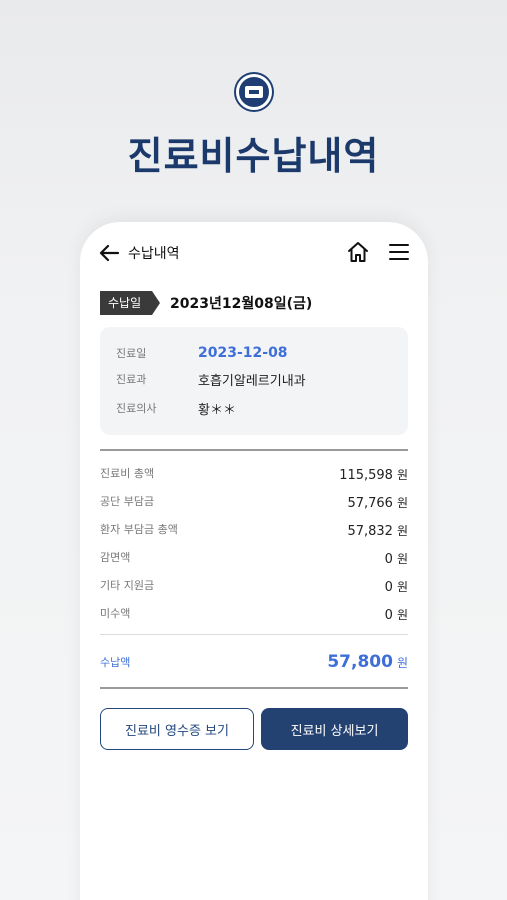 Image resolution: width=507 pixels, height=900 pixels. Describe the element at coordinates (127, 473) in the screenshot. I see `fee-label: 진료비 총액` at that location.